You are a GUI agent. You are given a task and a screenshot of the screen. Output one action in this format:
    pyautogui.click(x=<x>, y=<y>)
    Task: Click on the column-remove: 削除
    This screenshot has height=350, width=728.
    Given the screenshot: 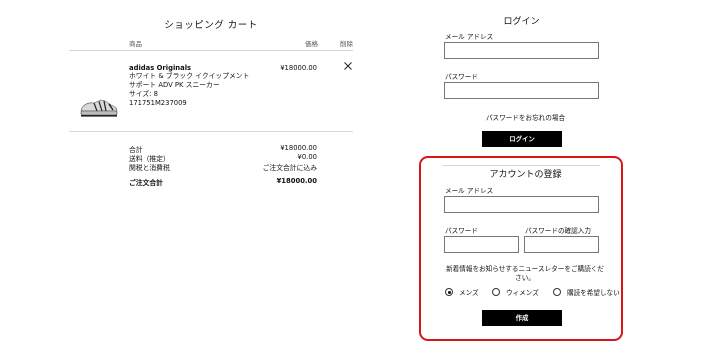 What is the action you would take?
    pyautogui.click(x=346, y=44)
    